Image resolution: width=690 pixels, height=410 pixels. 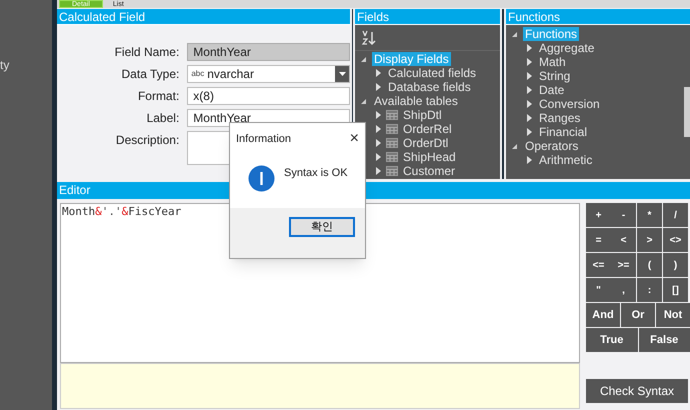 What do you see at coordinates (264, 139) in the screenshot?
I see `dialog-title: Information` at bounding box center [264, 139].